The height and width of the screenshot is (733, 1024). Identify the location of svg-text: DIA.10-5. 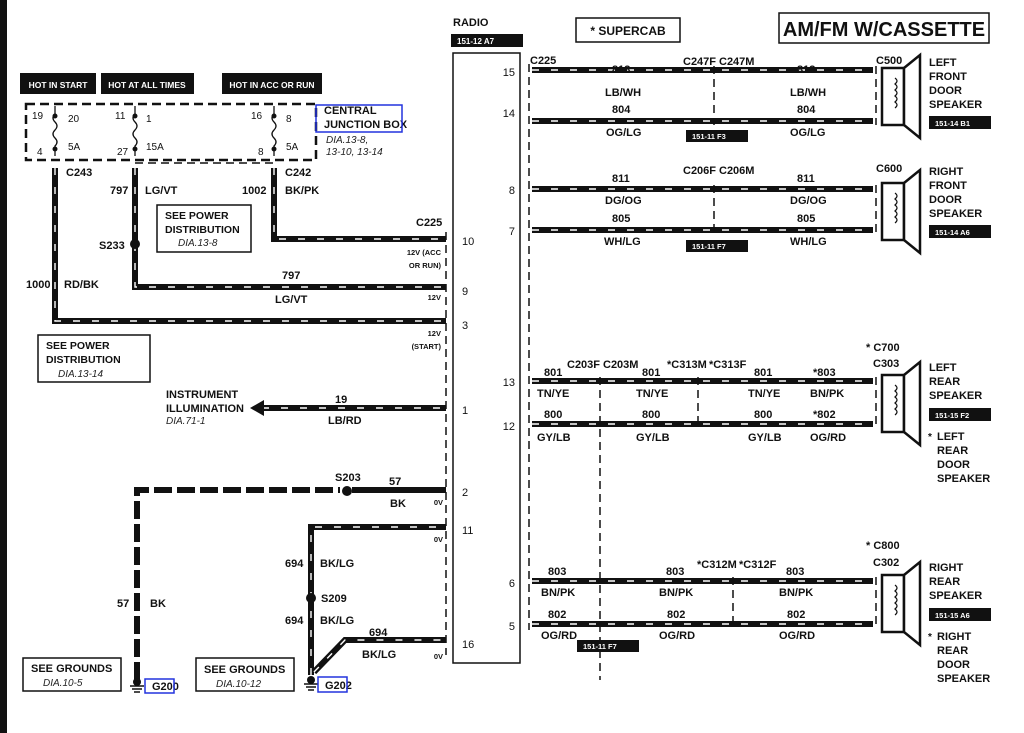
(63, 683).